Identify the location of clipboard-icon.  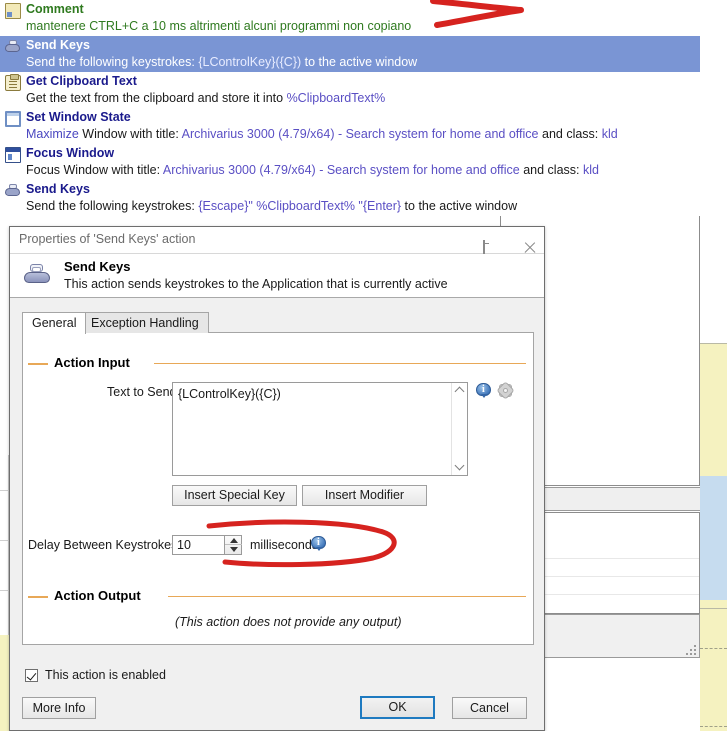
(13, 82).